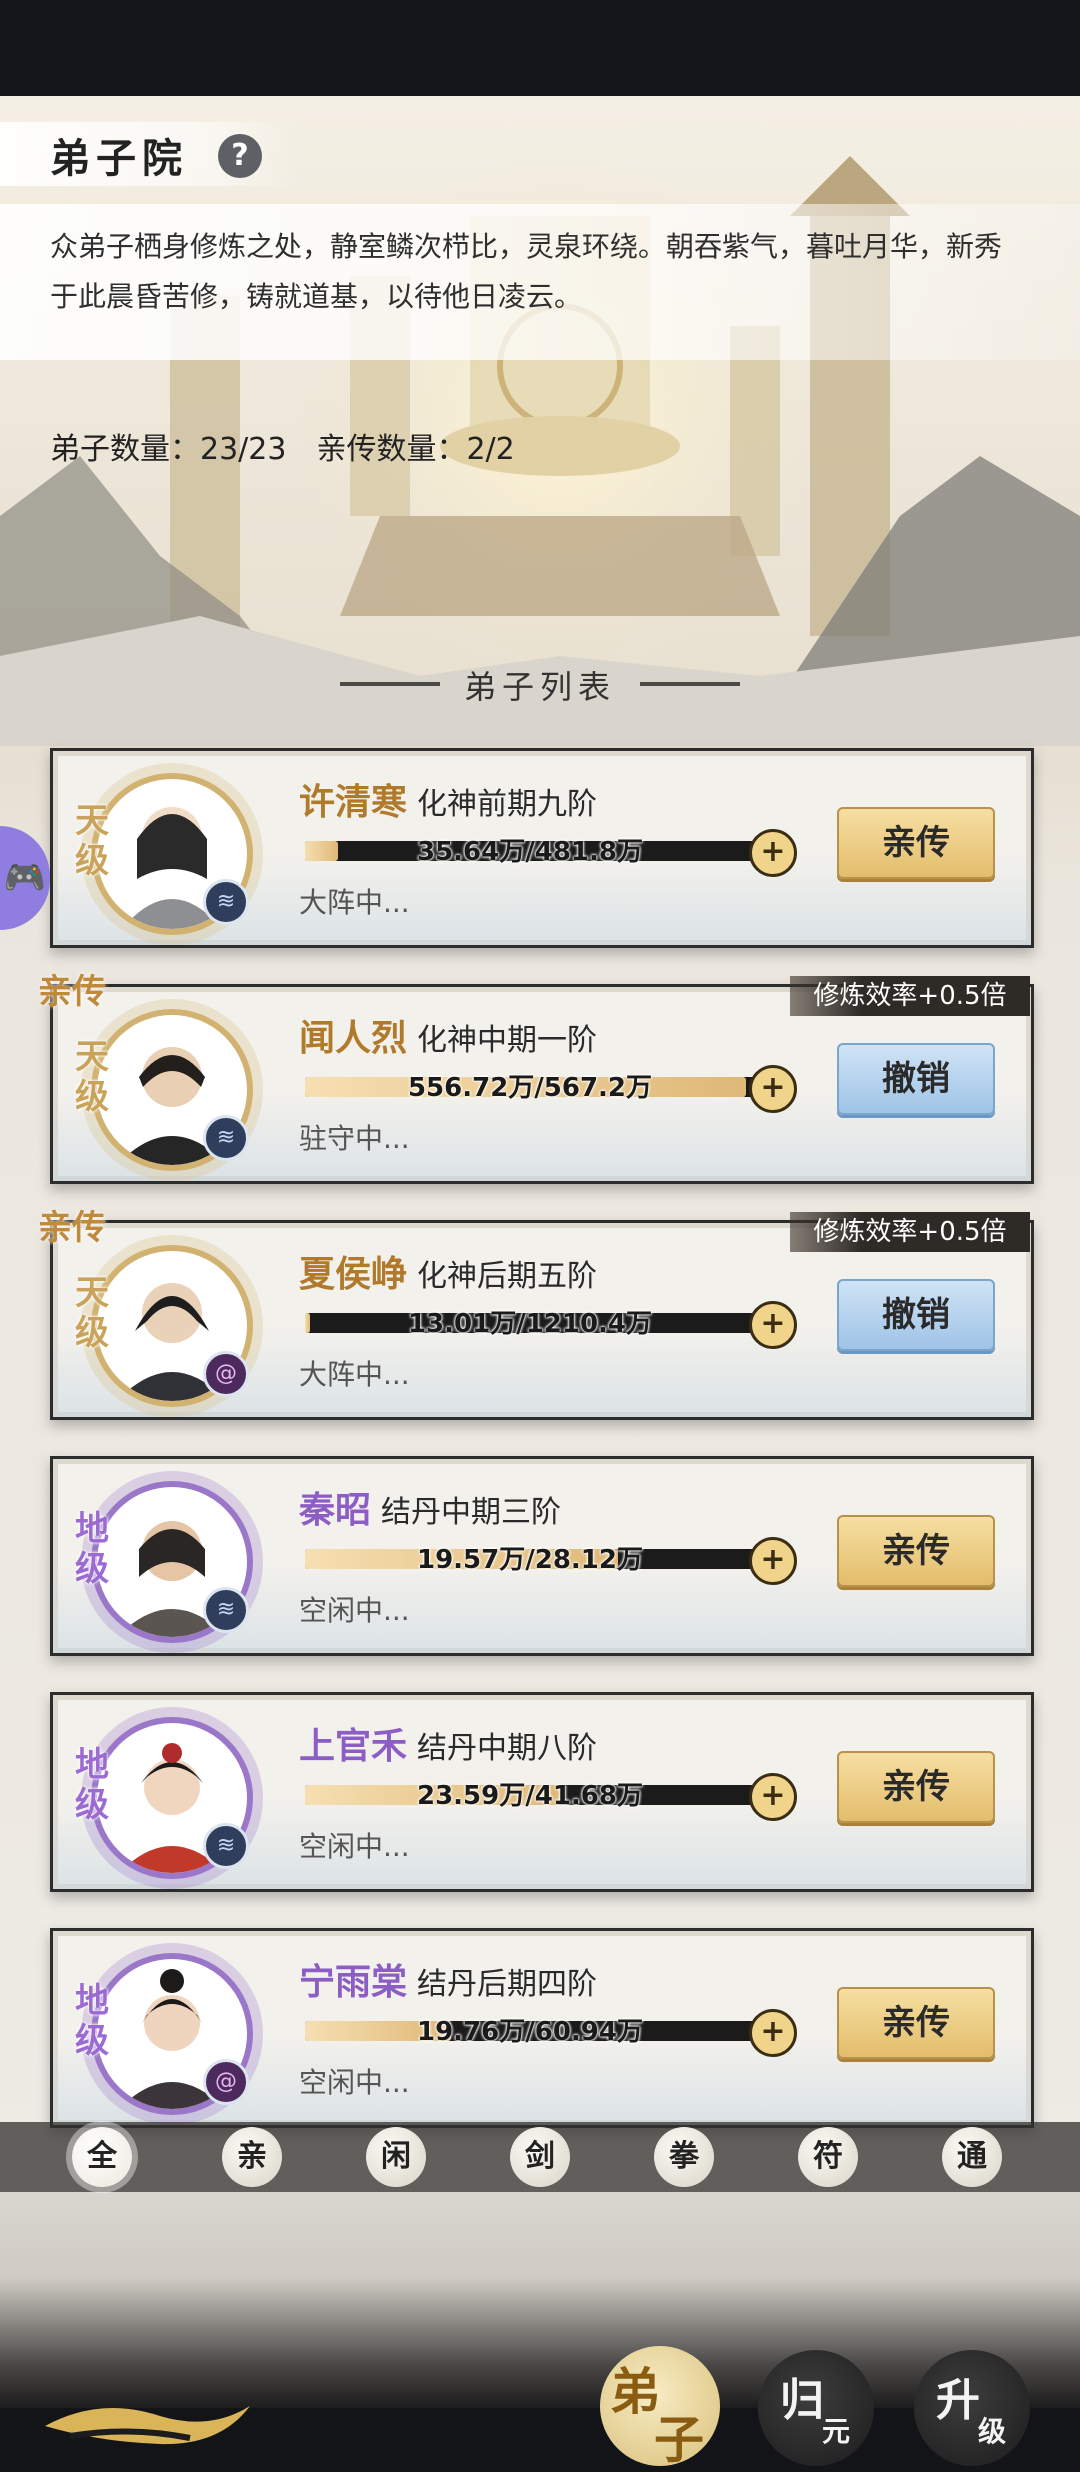 The width and height of the screenshot is (1080, 2472). I want to click on disciple-name: 秦昭 结丹中期三阶, so click(430, 1510).